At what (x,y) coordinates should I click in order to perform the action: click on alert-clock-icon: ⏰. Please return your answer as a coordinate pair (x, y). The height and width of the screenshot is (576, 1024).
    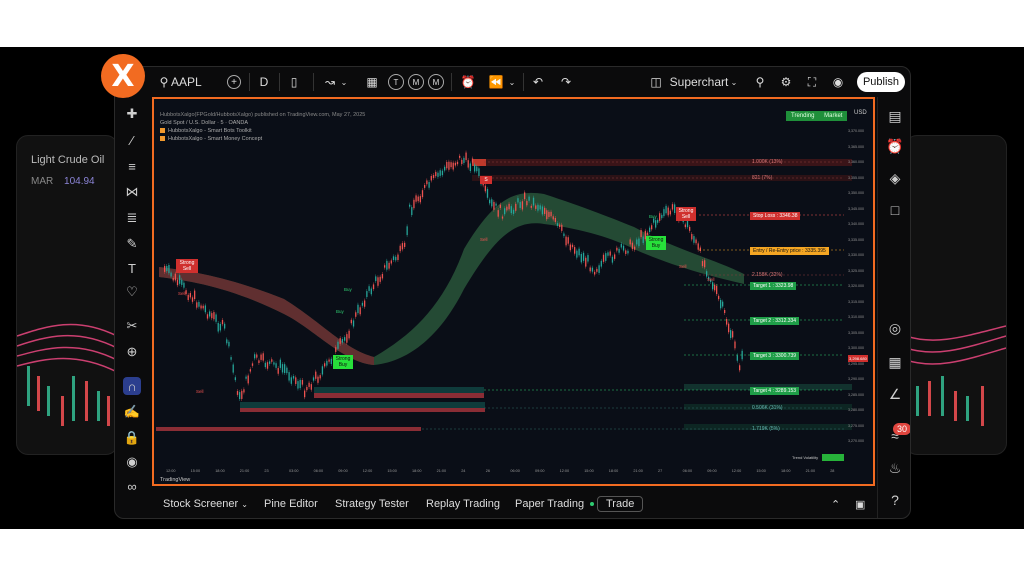
    Looking at the image, I should click on (468, 82).